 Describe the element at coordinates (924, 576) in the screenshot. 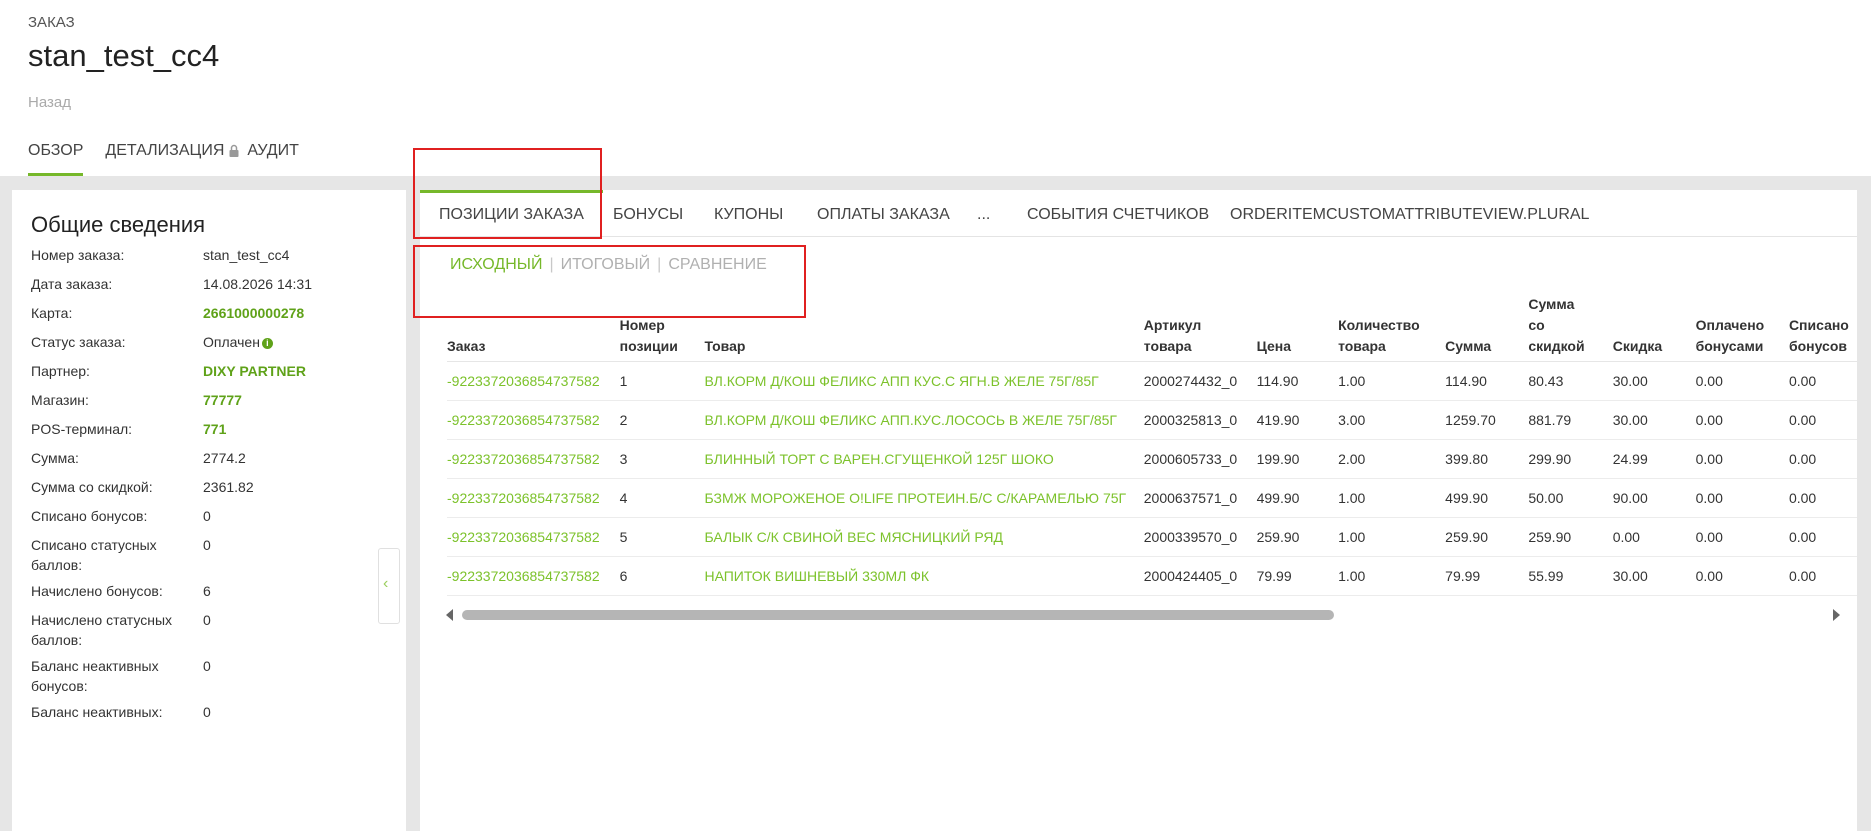

I see `product-link: НАПИТОК ВИШНЕВЫЙ 330МЛ ФК` at that location.